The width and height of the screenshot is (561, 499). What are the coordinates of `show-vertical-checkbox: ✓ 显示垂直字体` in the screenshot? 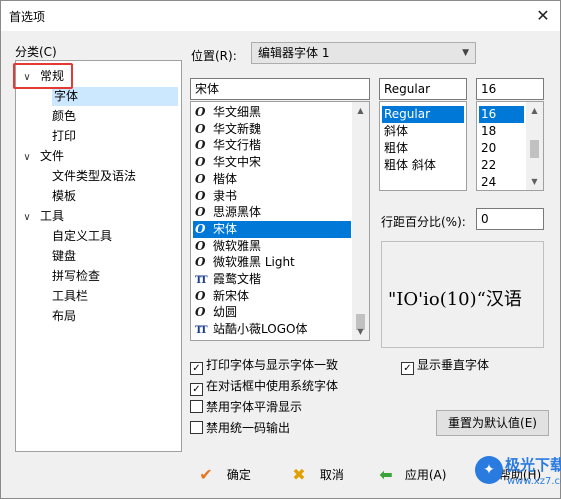 It's located at (445, 366).